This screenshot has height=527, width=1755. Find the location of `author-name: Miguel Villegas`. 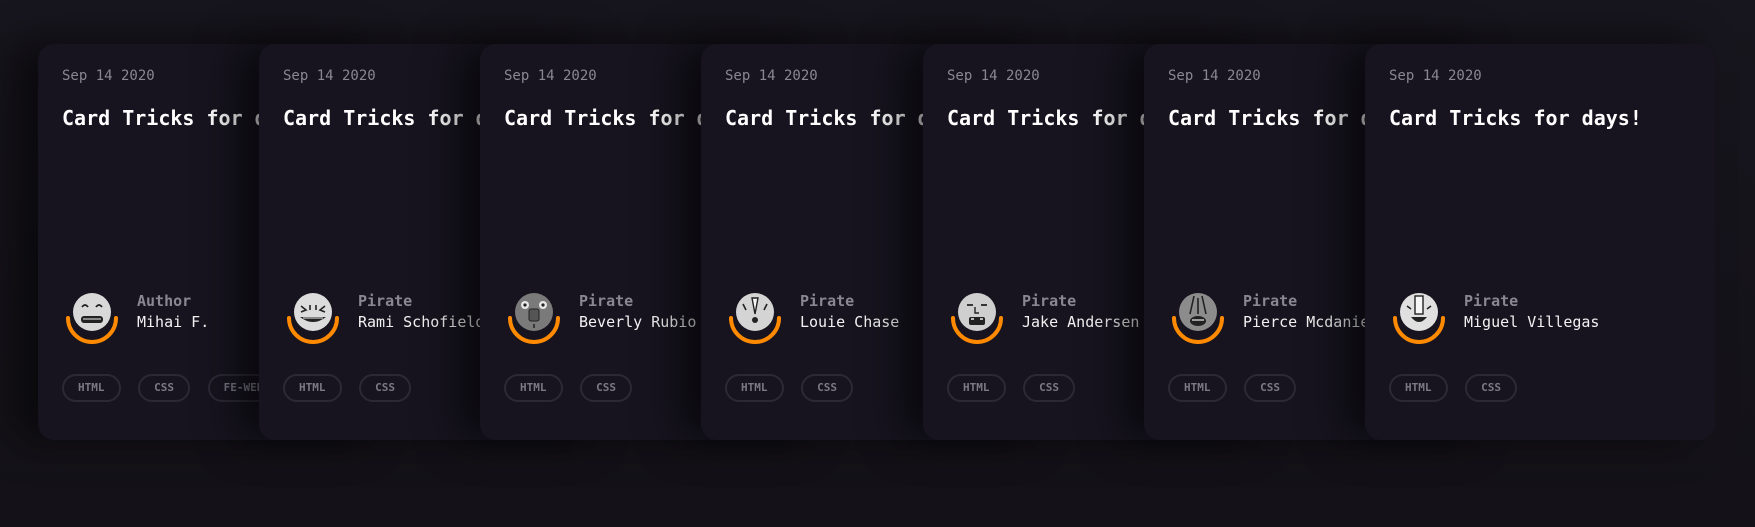

author-name: Miguel Villegas is located at coordinates (1531, 322).